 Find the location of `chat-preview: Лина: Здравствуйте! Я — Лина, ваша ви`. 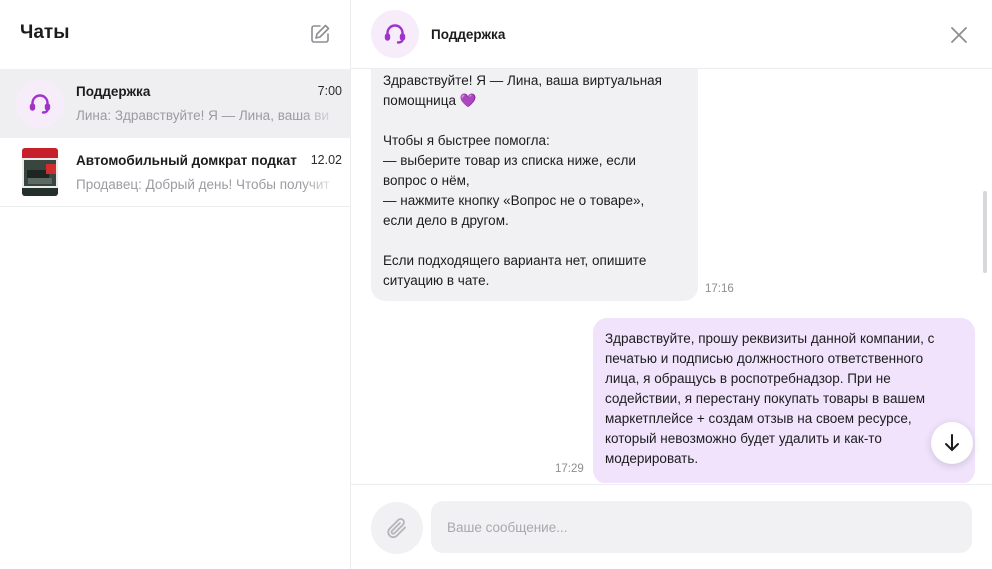

chat-preview: Лина: Здравствуйте! Я — Лина, ваша ви is located at coordinates (209, 115).